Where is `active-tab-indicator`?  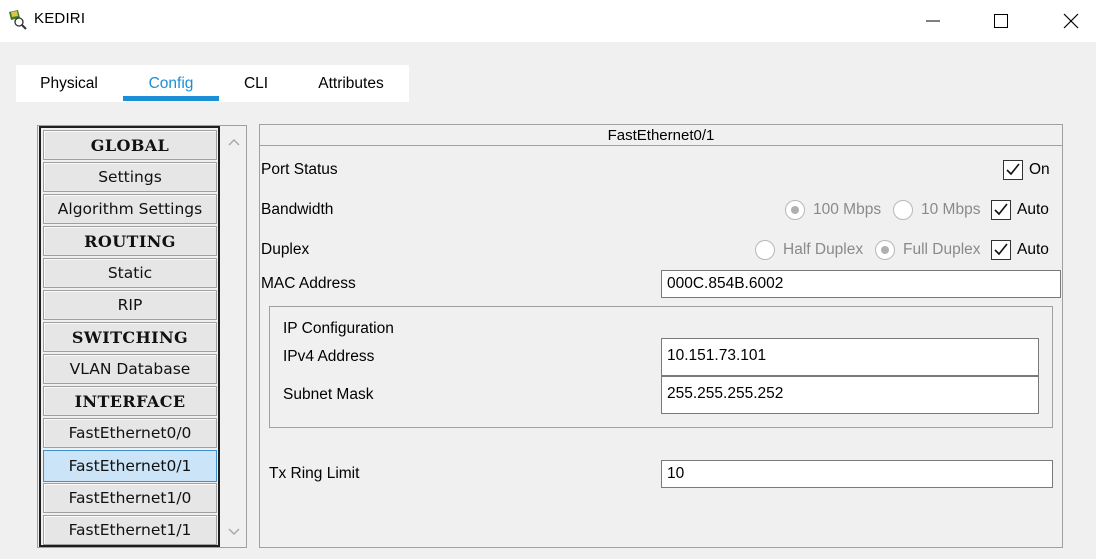 active-tab-indicator is located at coordinates (171, 98).